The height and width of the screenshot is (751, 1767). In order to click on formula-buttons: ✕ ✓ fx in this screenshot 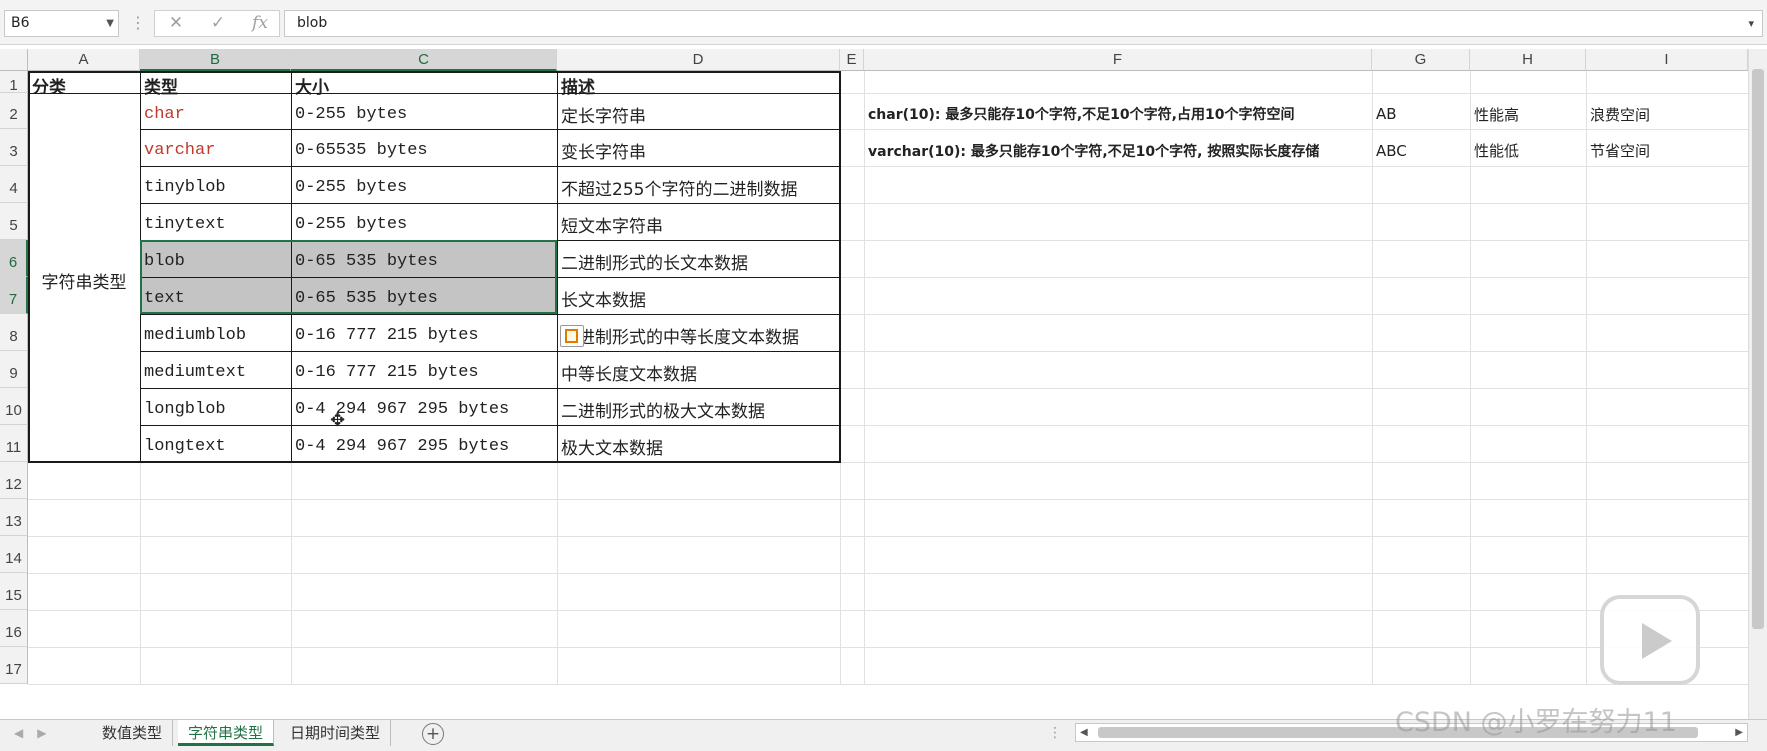, I will do `click(217, 23)`.